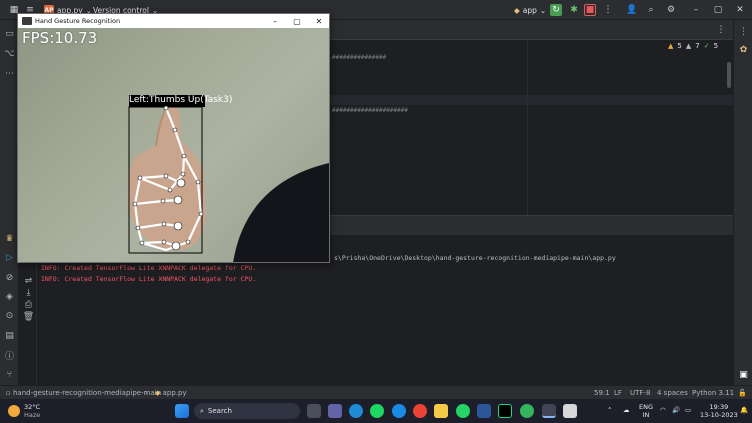  I want to click on pycharm-icon, so click(505, 411).